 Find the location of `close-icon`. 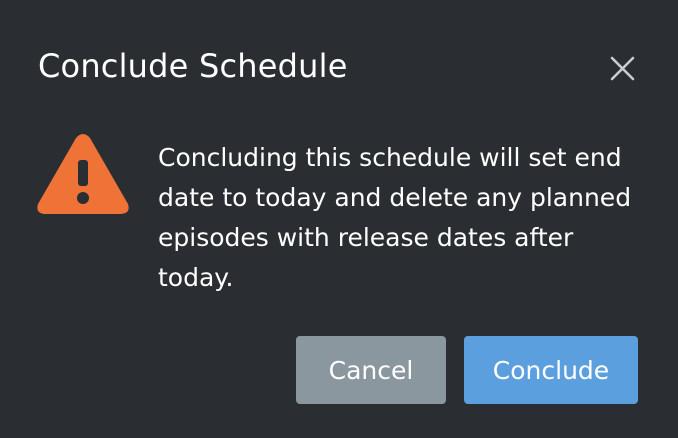

close-icon is located at coordinates (622, 68).